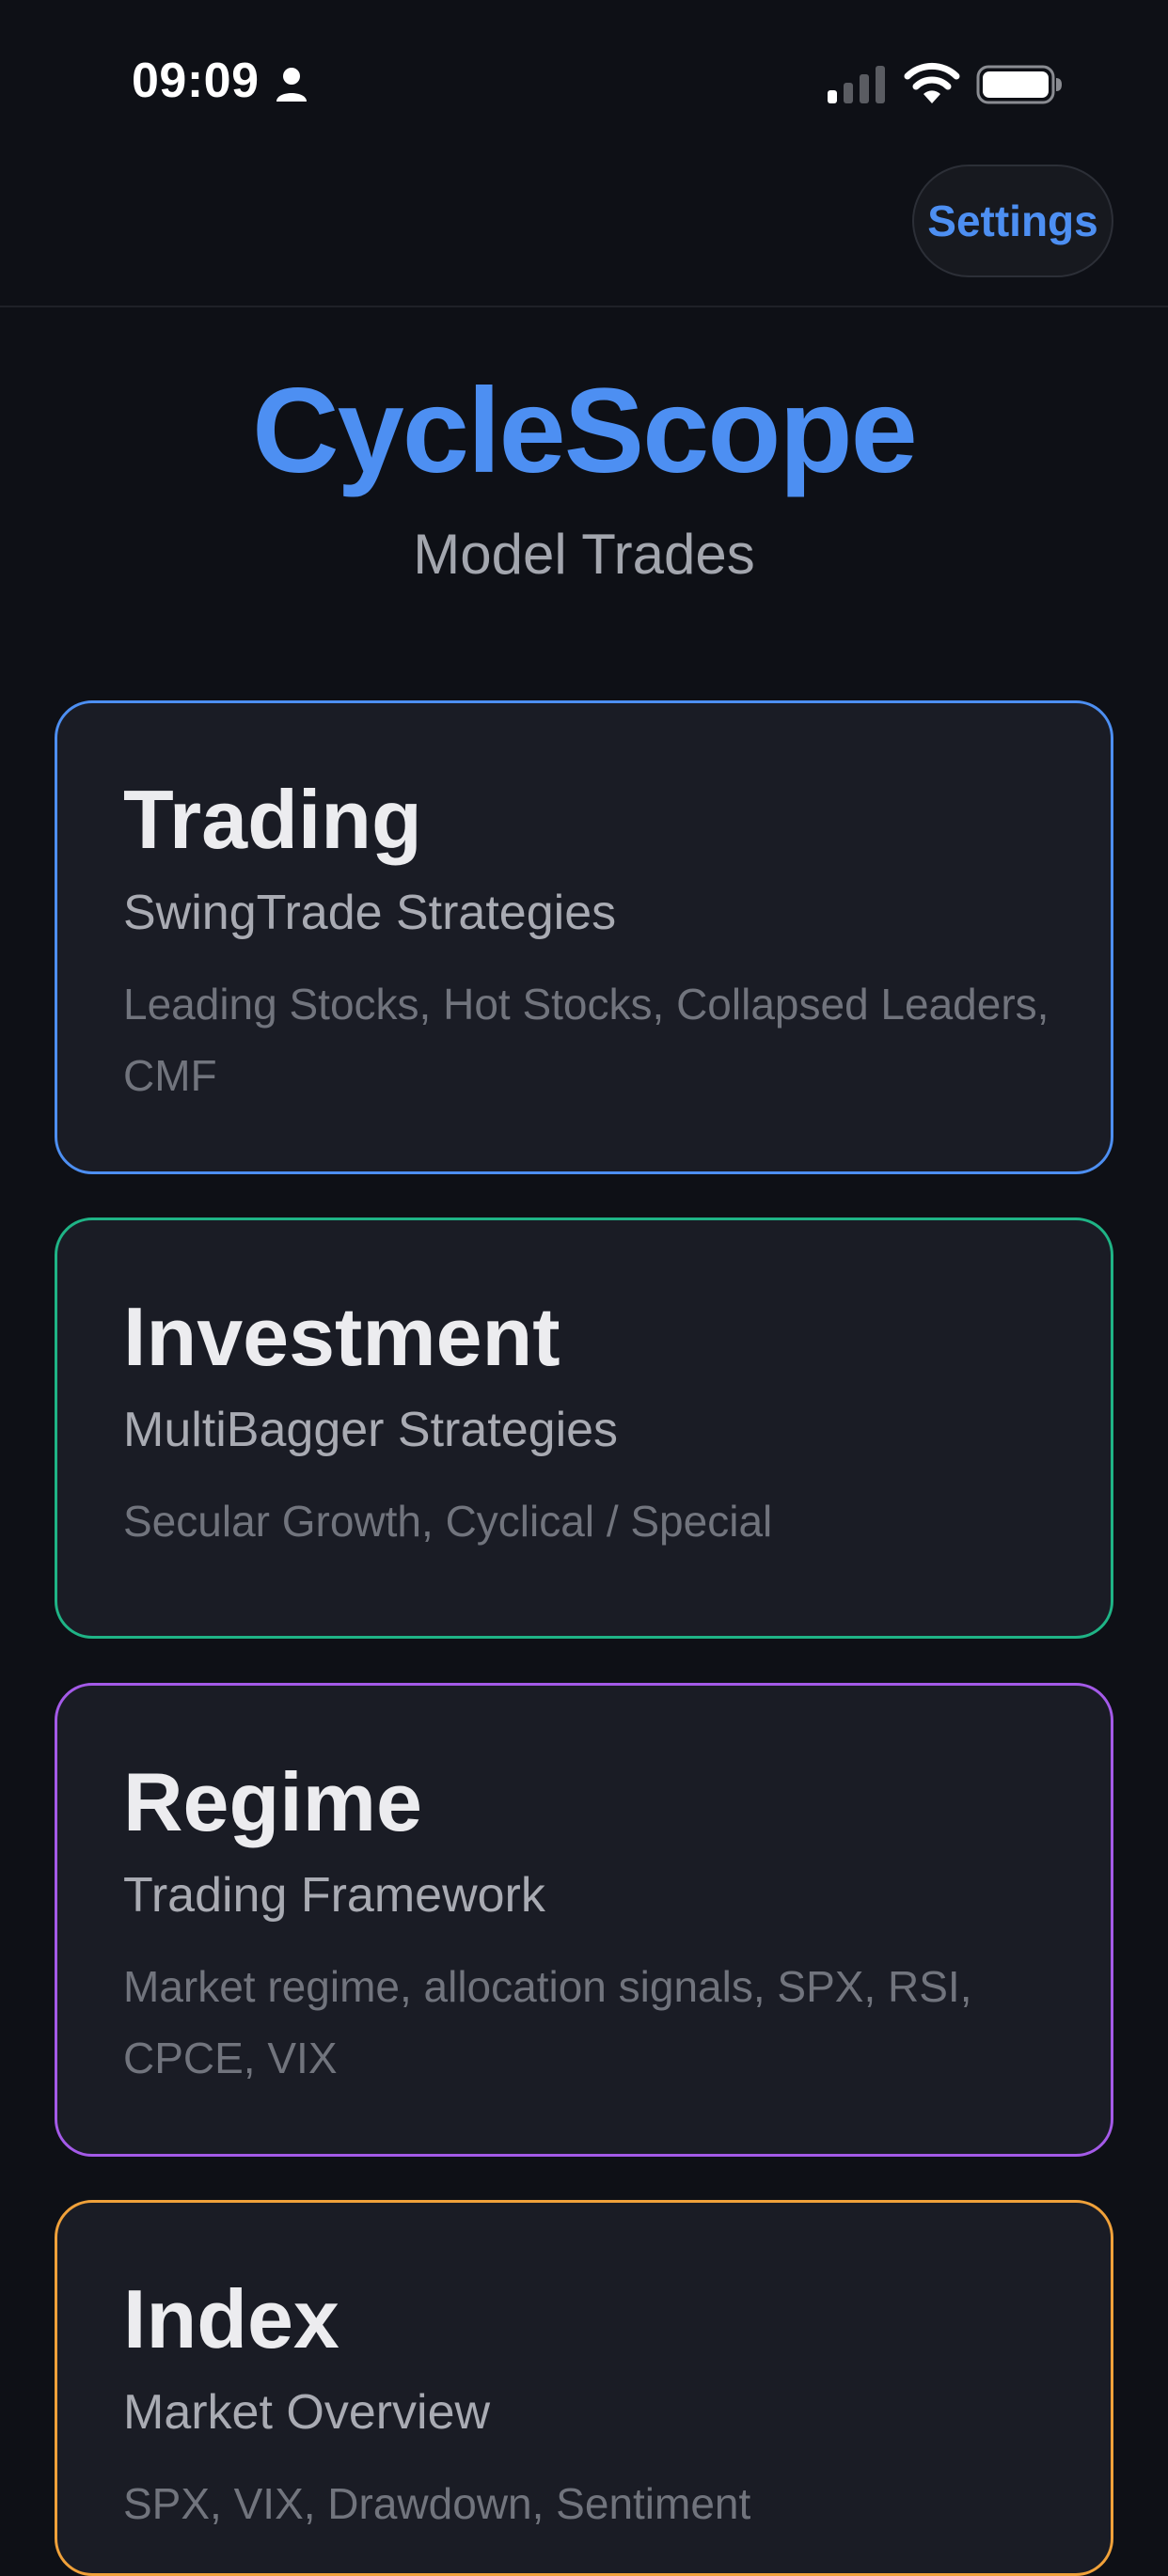 The width and height of the screenshot is (1168, 2576). Describe the element at coordinates (1019, 85) in the screenshot. I see `battery-icon` at that location.